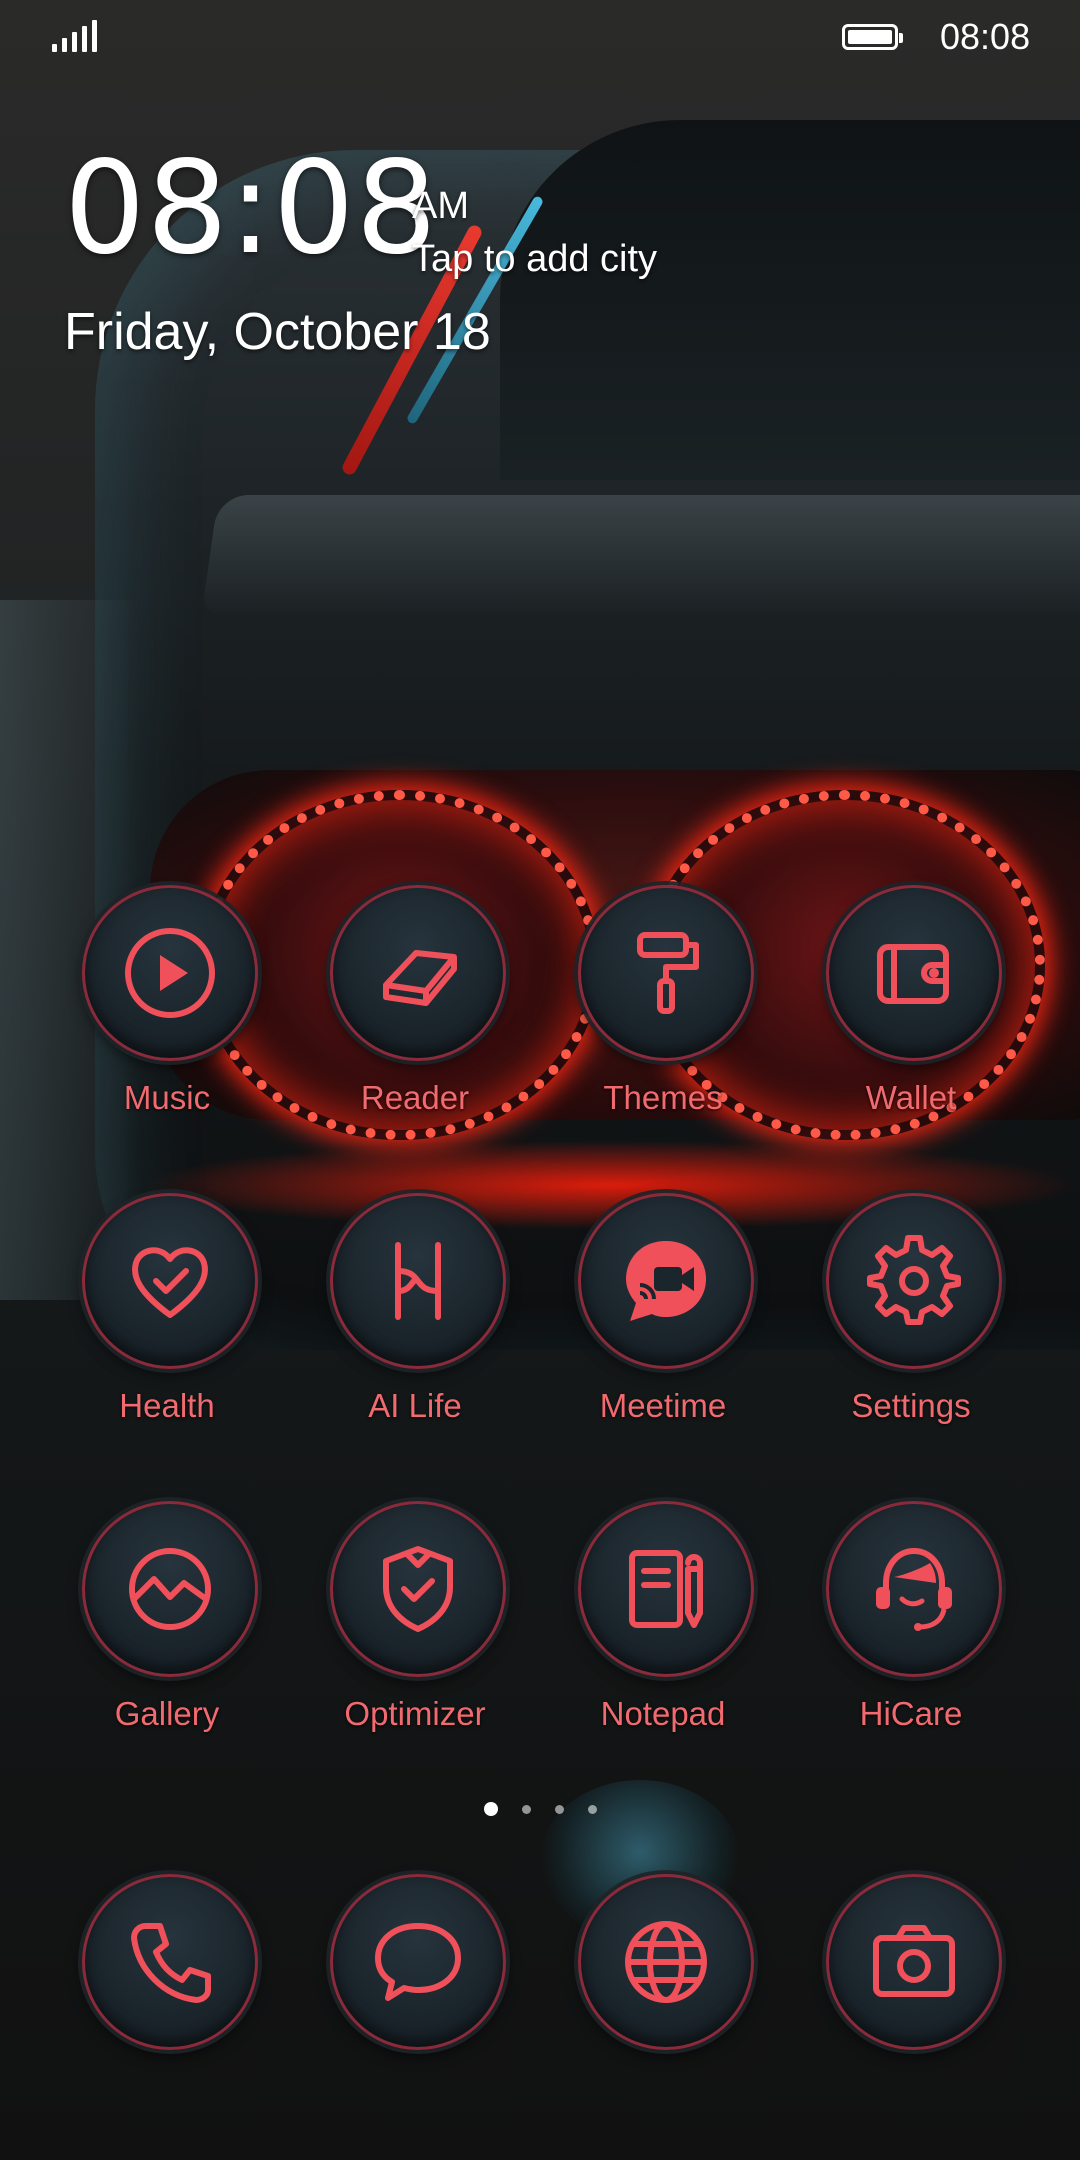  What do you see at coordinates (666, 1281) in the screenshot?
I see `video-chat-icon` at bounding box center [666, 1281].